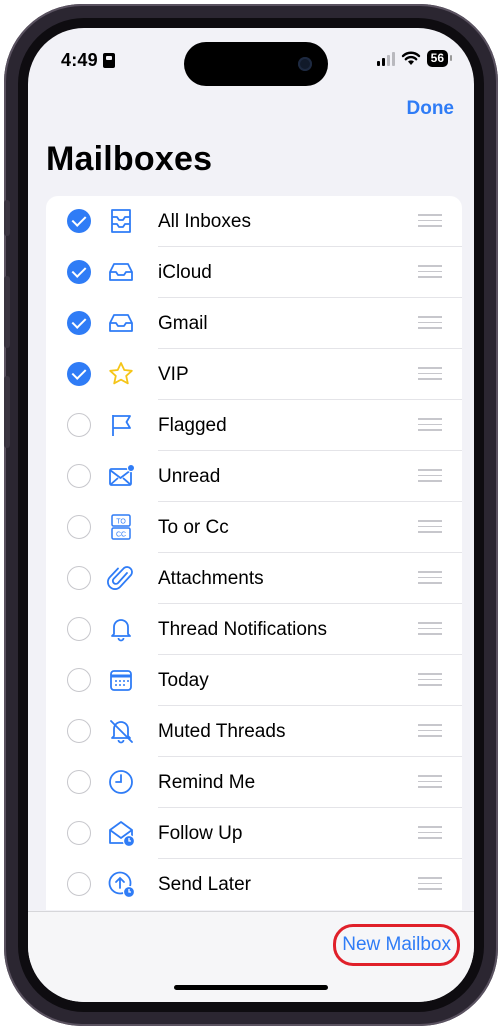 The height and width of the screenshot is (1030, 502). What do you see at coordinates (254, 221) in the screenshot?
I see `mailbox-row-all-inboxes: All Inboxes` at bounding box center [254, 221].